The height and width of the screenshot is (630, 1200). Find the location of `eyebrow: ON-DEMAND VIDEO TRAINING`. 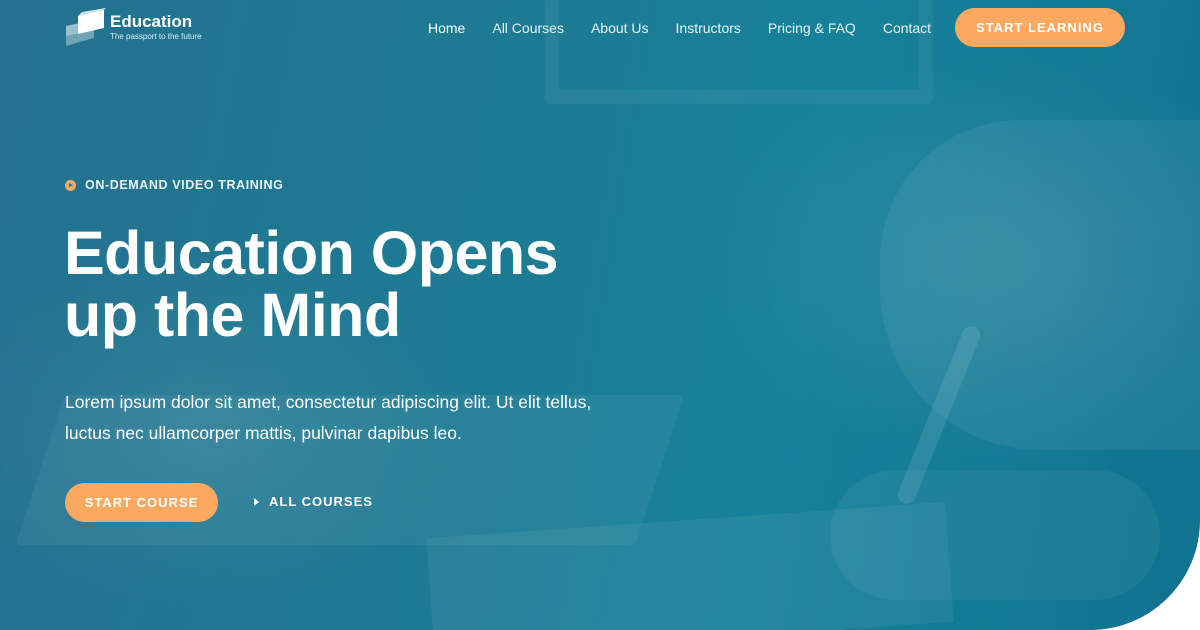

eyebrow: ON-DEMAND VIDEO TRAINING is located at coordinates (174, 185).